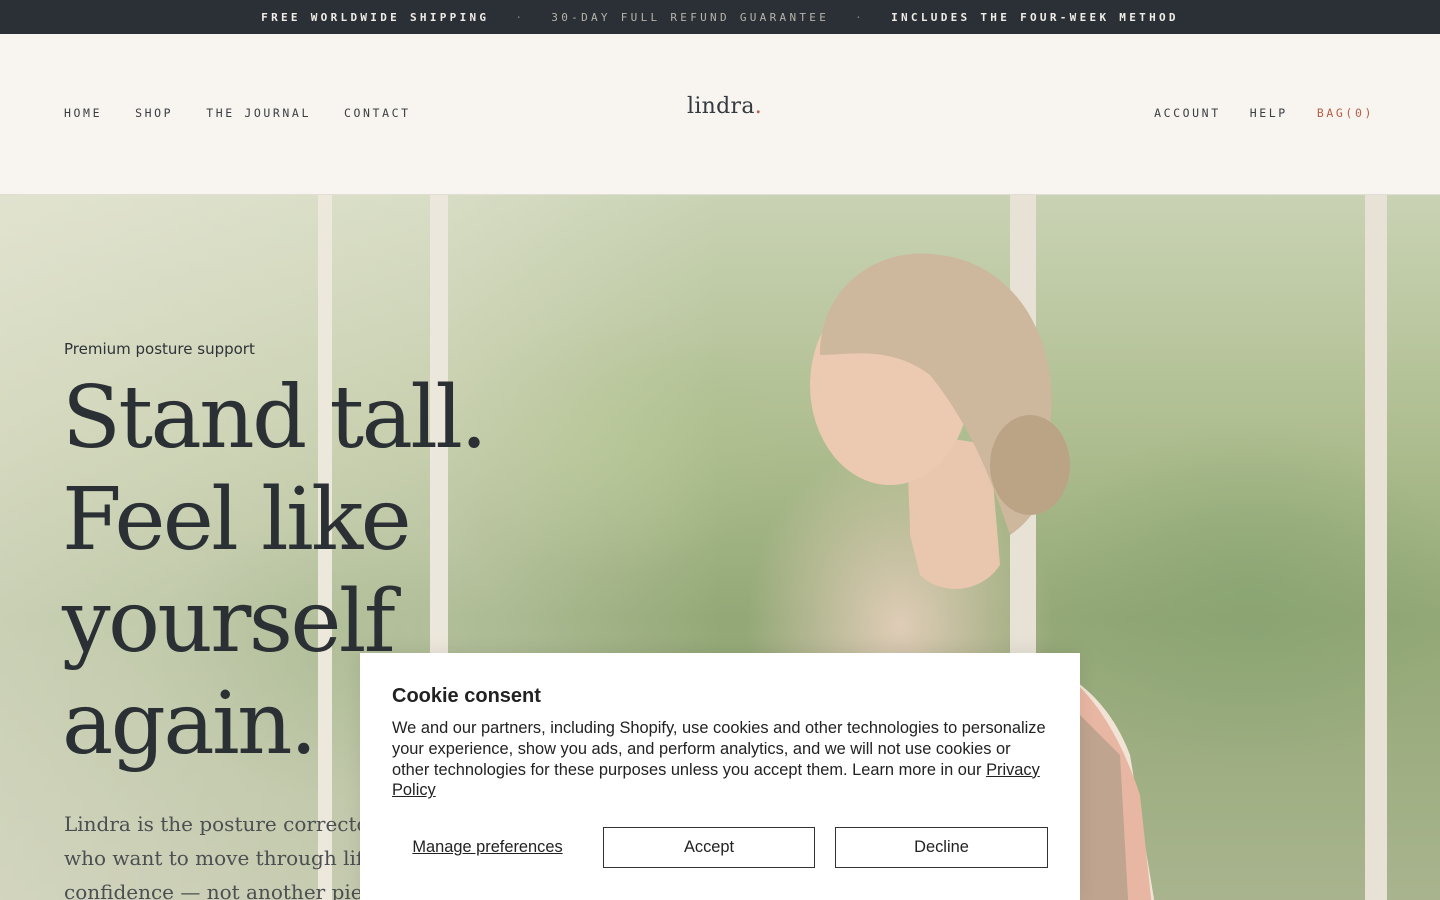 The height and width of the screenshot is (900, 1440). I want to click on nav-journal: THE JOURNAL, so click(258, 113).